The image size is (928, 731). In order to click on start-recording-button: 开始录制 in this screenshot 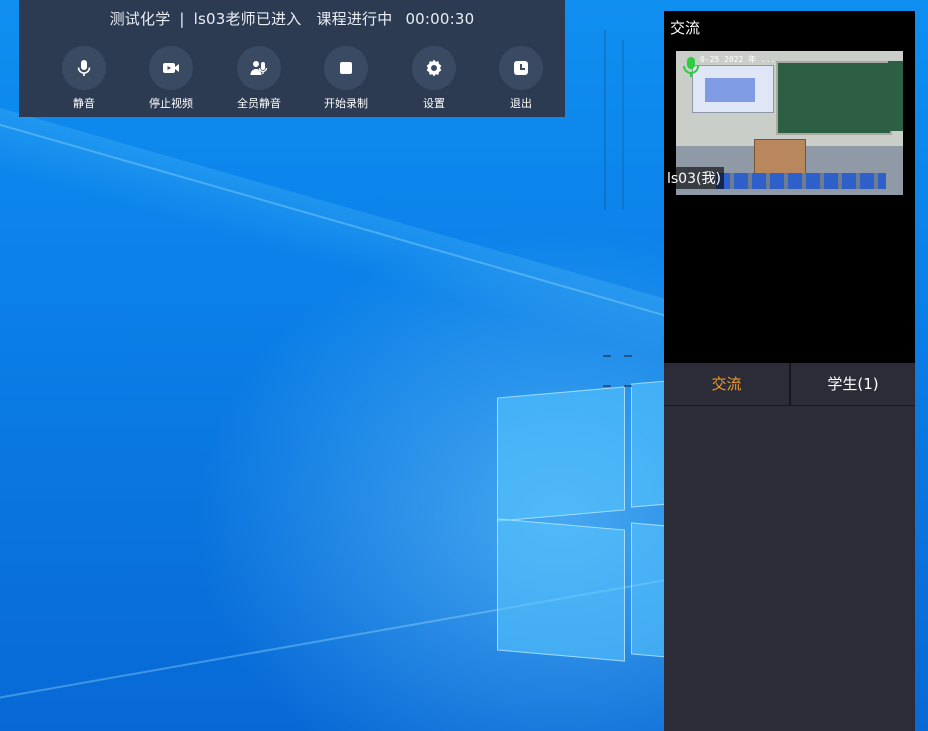, I will do `click(346, 78)`.